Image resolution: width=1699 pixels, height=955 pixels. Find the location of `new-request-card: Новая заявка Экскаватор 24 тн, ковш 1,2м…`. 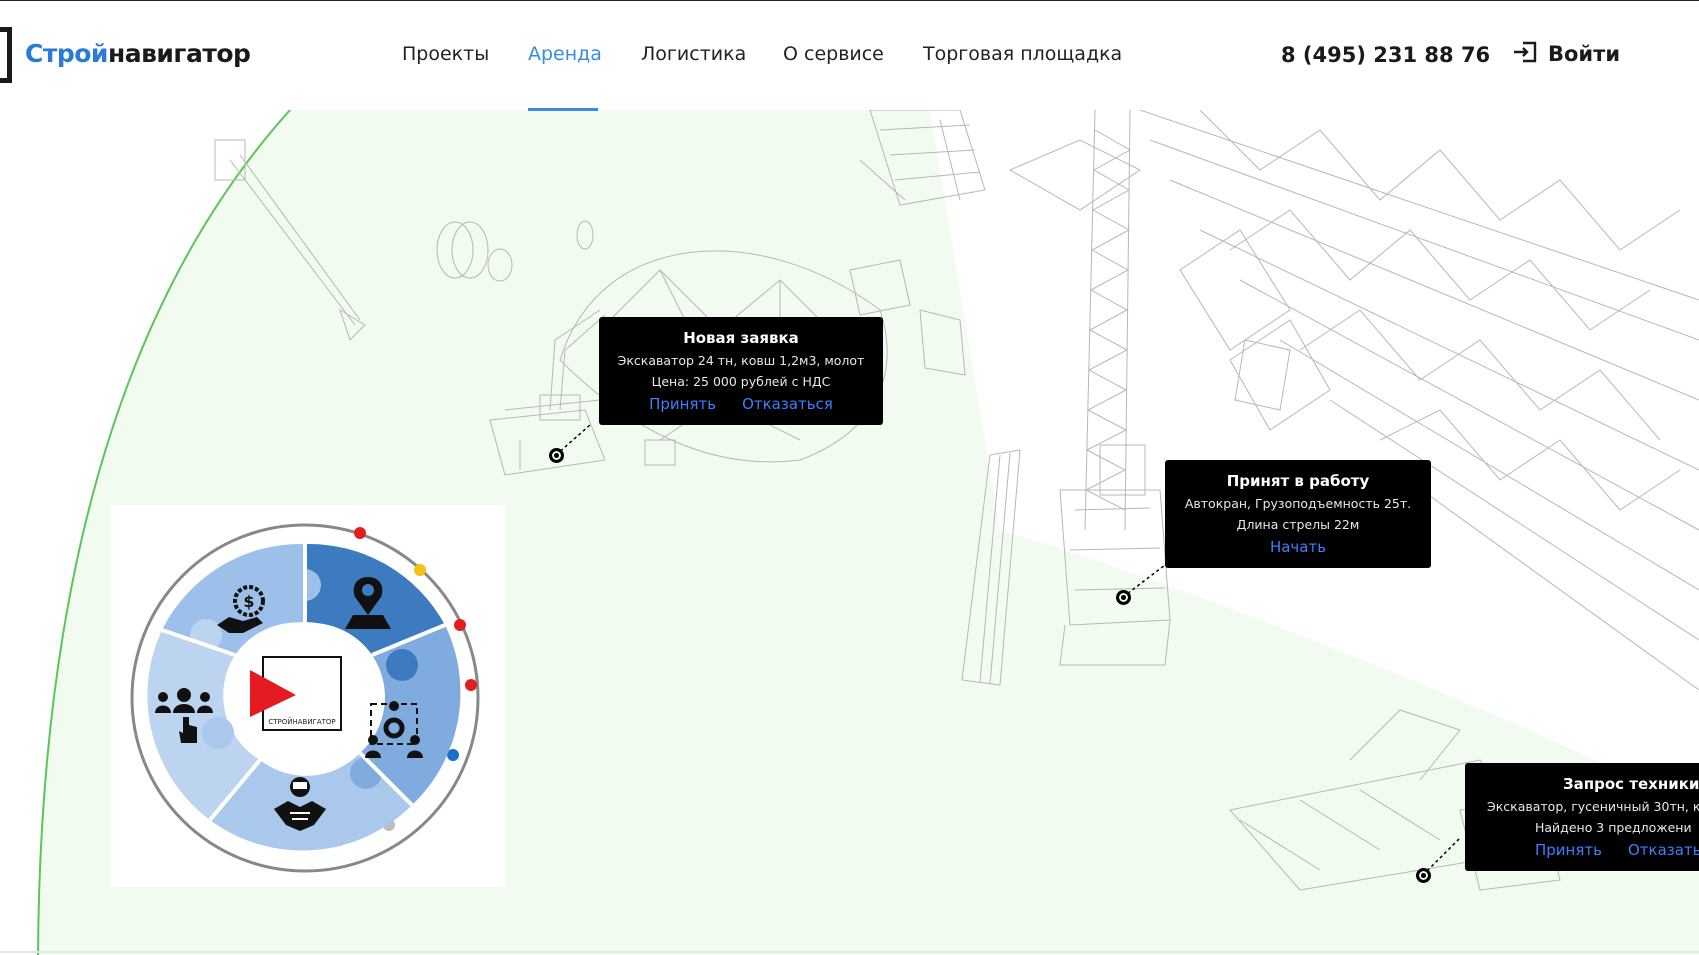

new-request-card: Новая заявка Экскаватор 24 тн, ковш 1,2м… is located at coordinates (741, 371).